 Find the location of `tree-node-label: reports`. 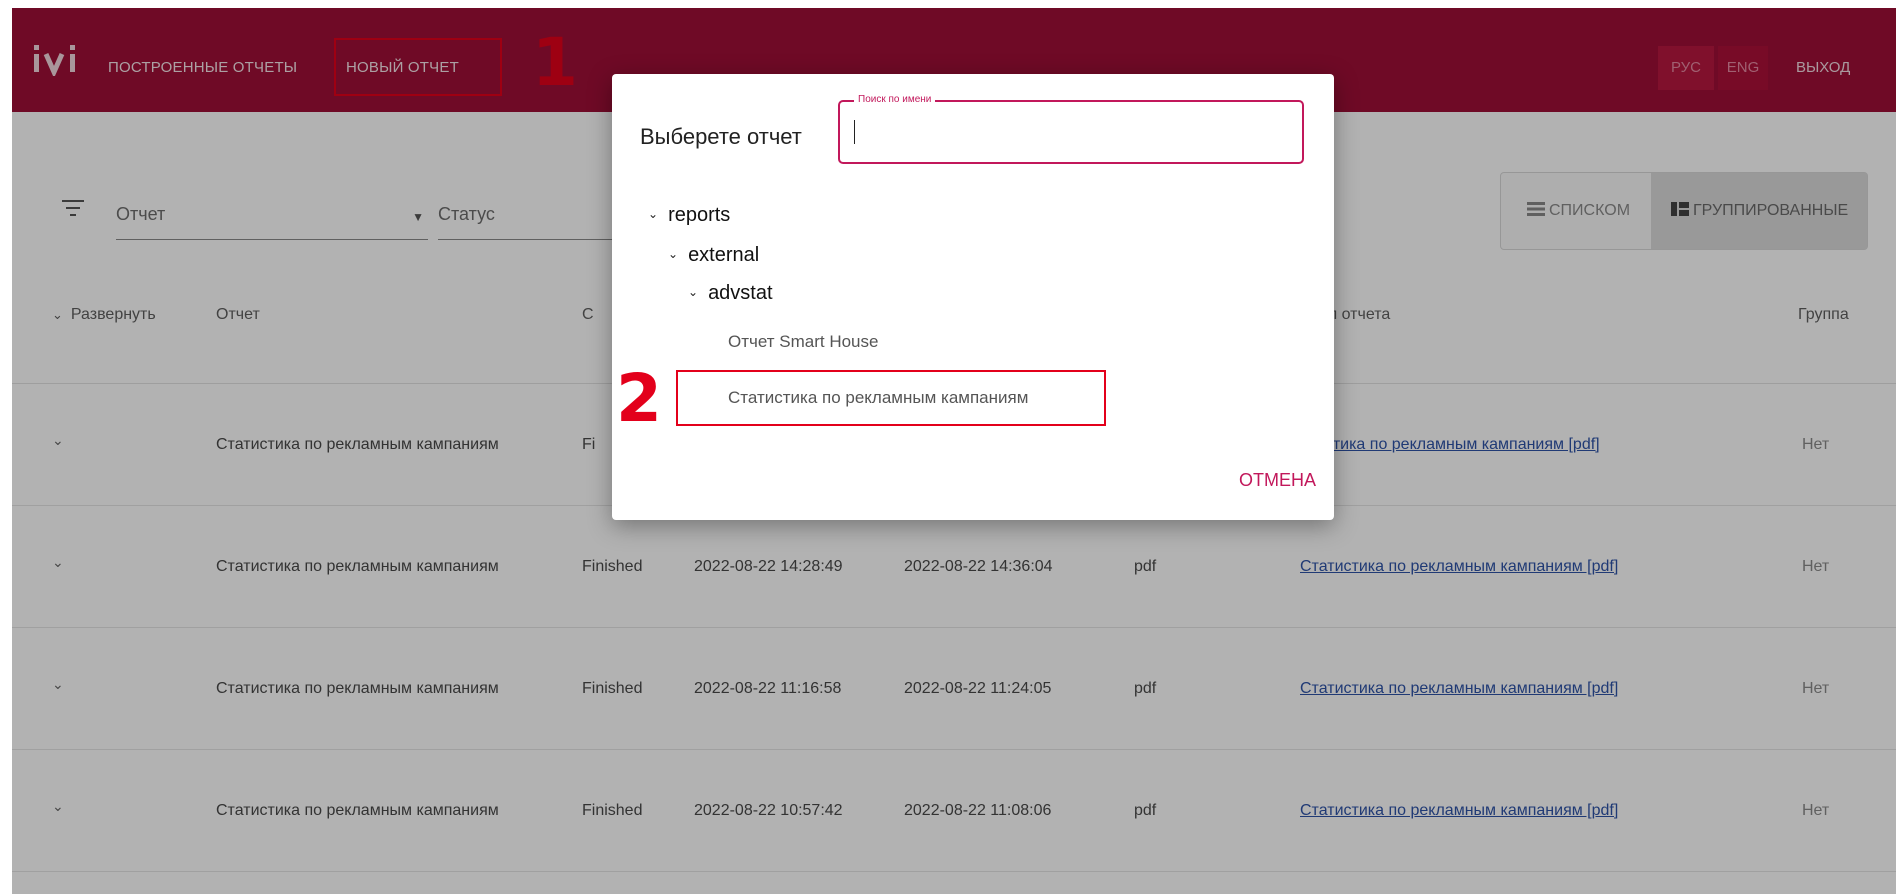

tree-node-label: reports is located at coordinates (699, 215).